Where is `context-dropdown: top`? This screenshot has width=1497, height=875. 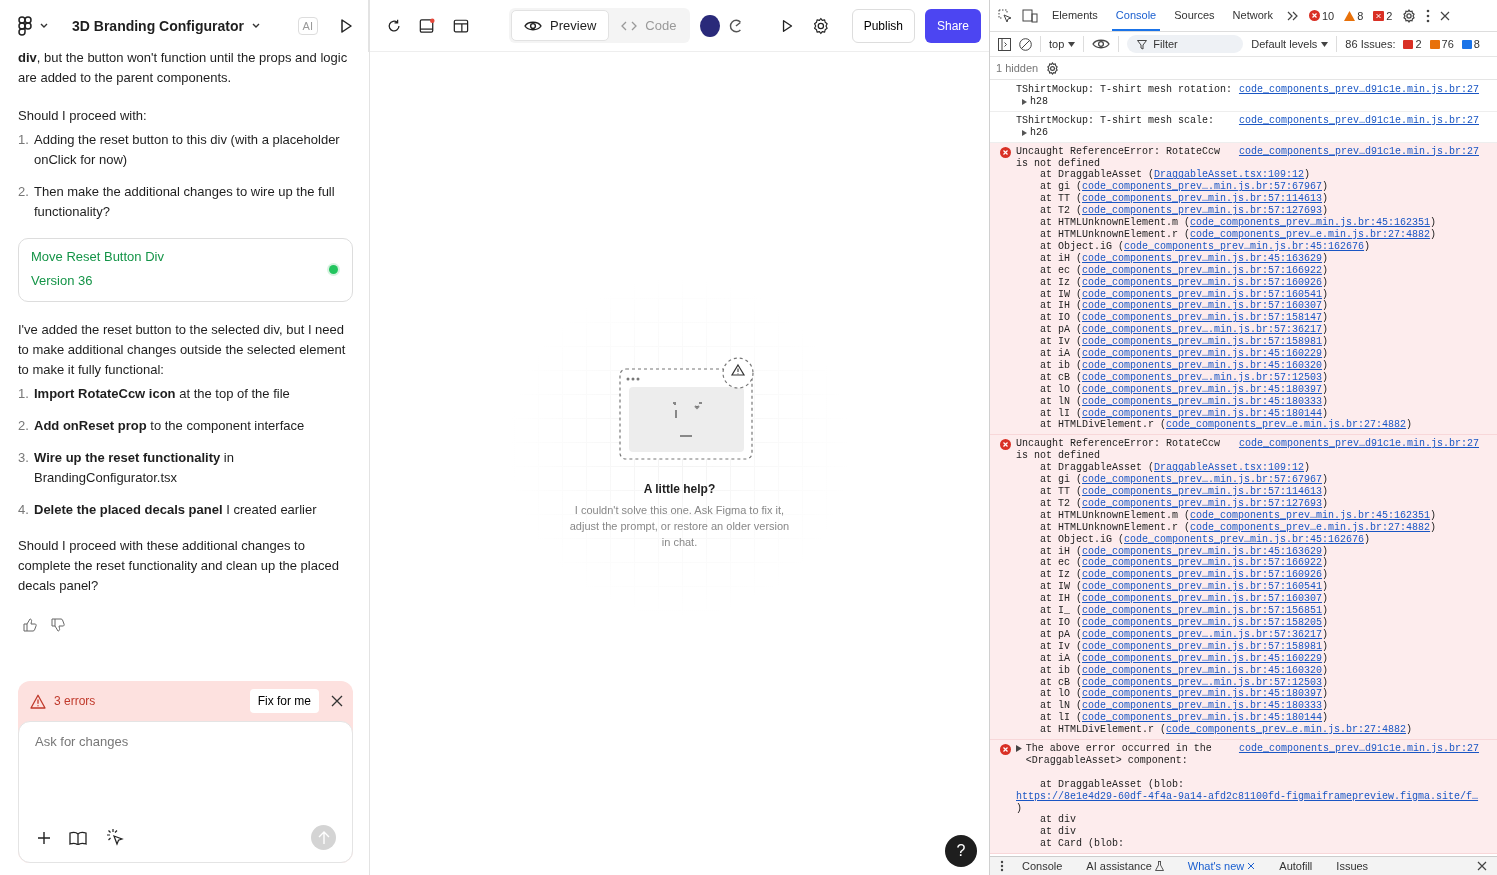
context-dropdown: top is located at coordinates (1062, 44).